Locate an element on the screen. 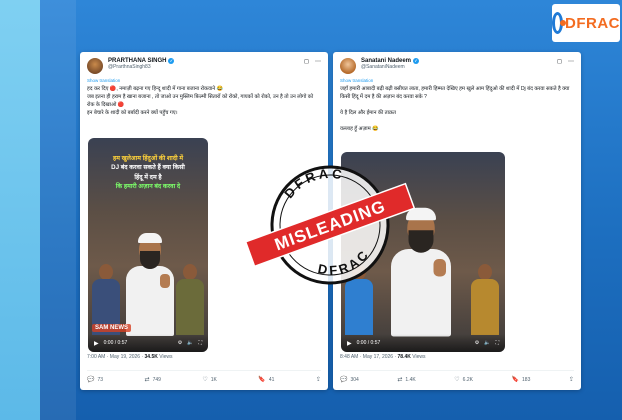 The width and height of the screenshot is (622, 420). like-button: ♡ 6.2K is located at coordinates (463, 380).